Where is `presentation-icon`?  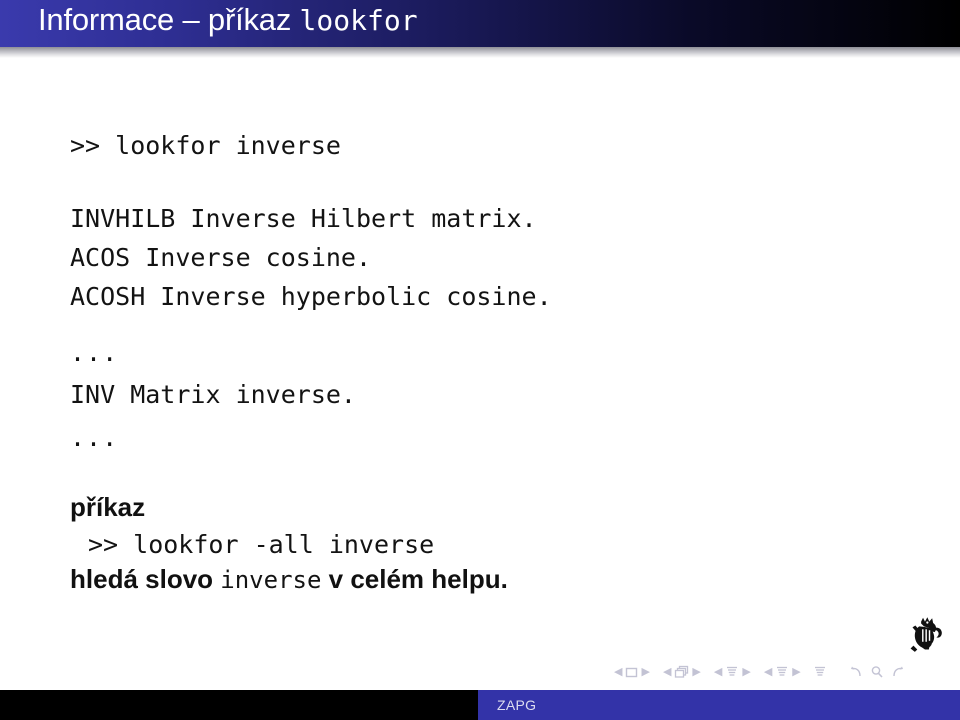 presentation-icon is located at coordinates (820, 672).